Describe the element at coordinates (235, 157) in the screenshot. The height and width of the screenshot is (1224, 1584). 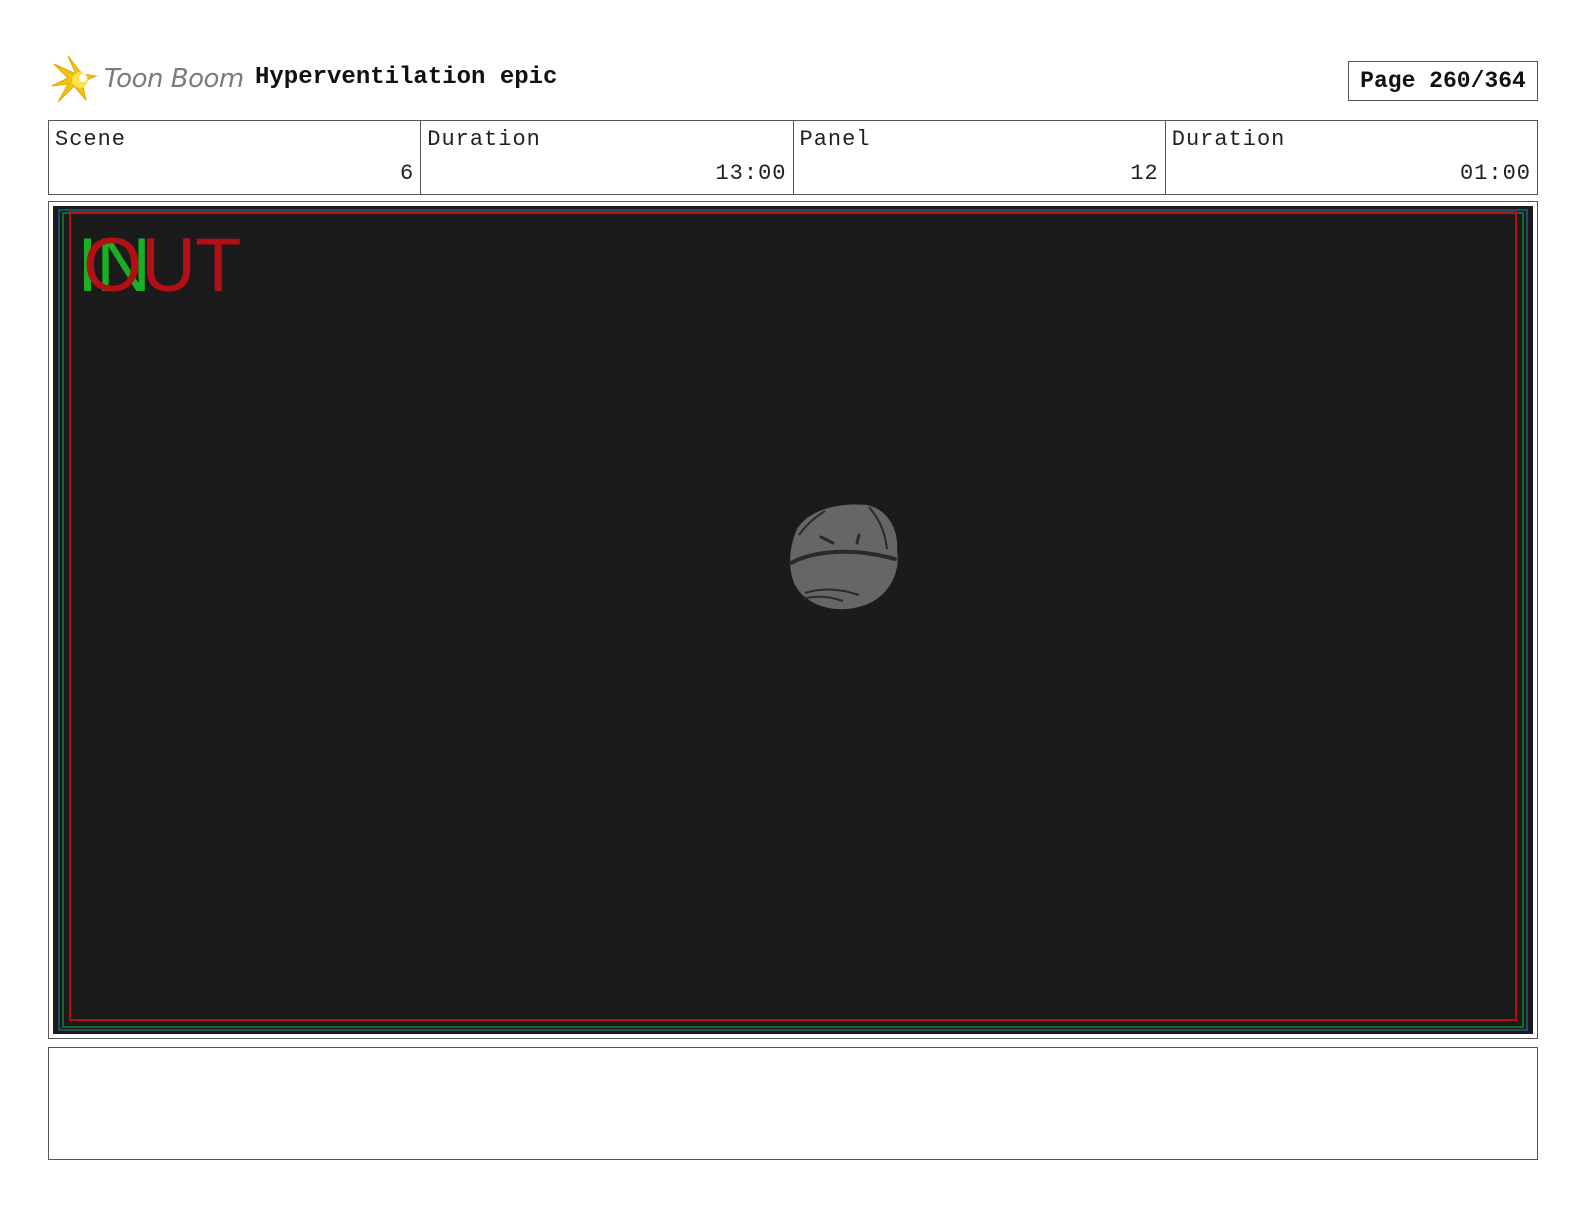
I see `scene-cell: Scene 6` at that location.